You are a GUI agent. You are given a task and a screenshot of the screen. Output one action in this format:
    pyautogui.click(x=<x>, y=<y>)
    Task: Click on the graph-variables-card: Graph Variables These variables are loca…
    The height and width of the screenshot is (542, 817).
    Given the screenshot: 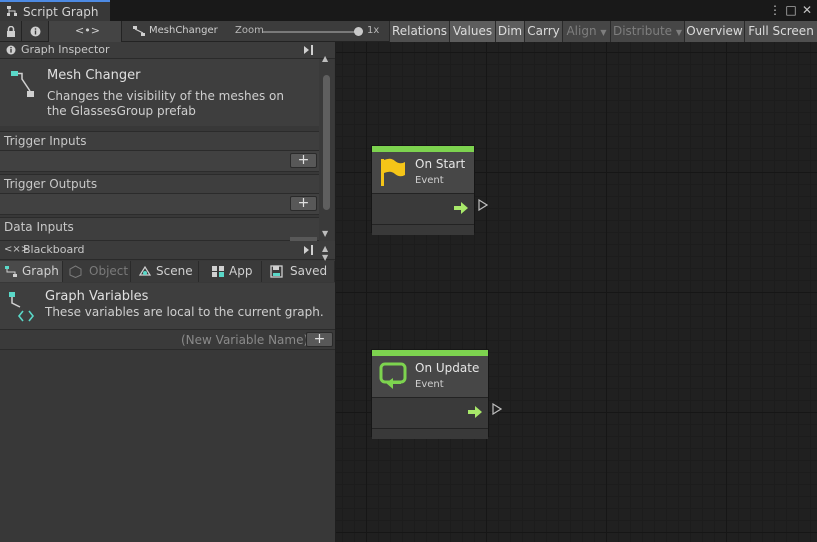 What is the action you would take?
    pyautogui.click(x=167, y=306)
    